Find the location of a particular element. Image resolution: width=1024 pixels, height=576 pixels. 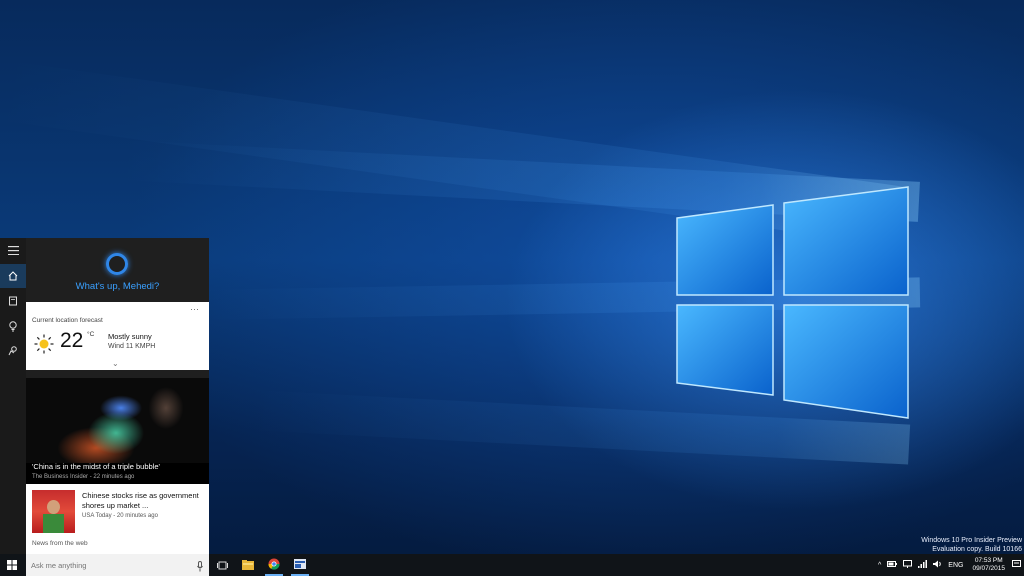

search-input is located at coordinates (108, 565).